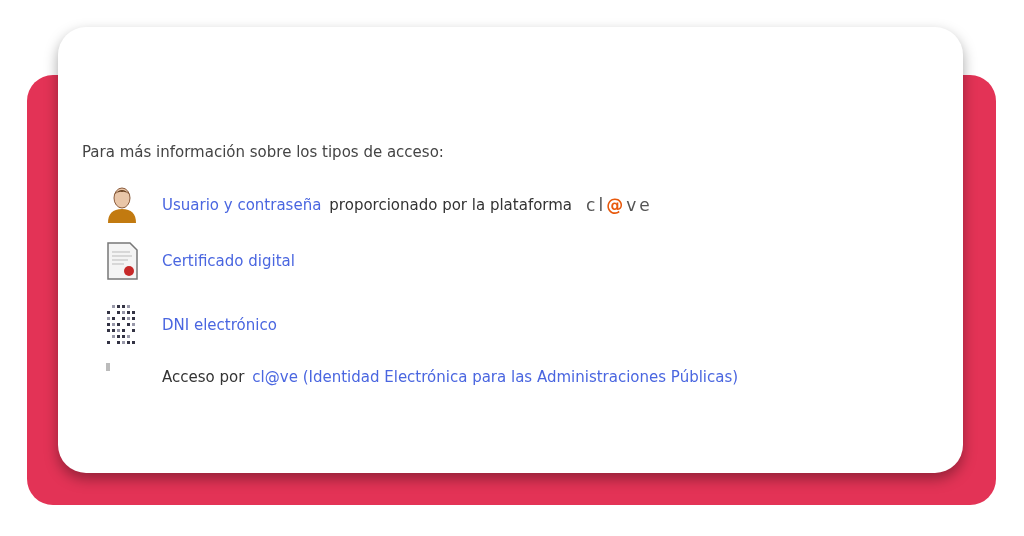 The width and height of the screenshot is (1024, 536). I want to click on access-text: proporcionado por la plataforma, so click(451, 205).